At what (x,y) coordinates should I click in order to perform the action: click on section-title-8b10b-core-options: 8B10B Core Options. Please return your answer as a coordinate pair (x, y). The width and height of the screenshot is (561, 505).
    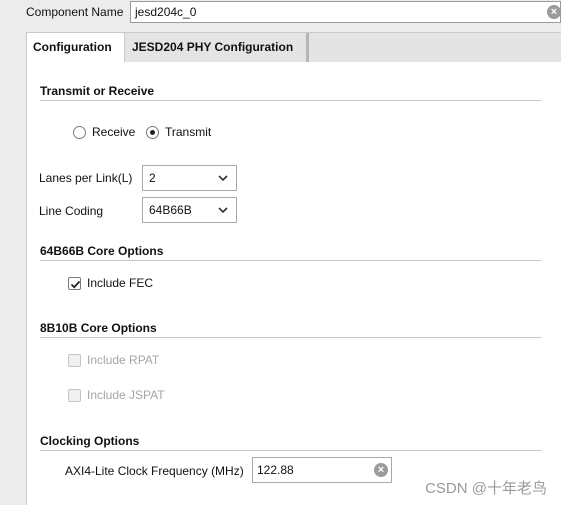
    Looking at the image, I should click on (98, 328).